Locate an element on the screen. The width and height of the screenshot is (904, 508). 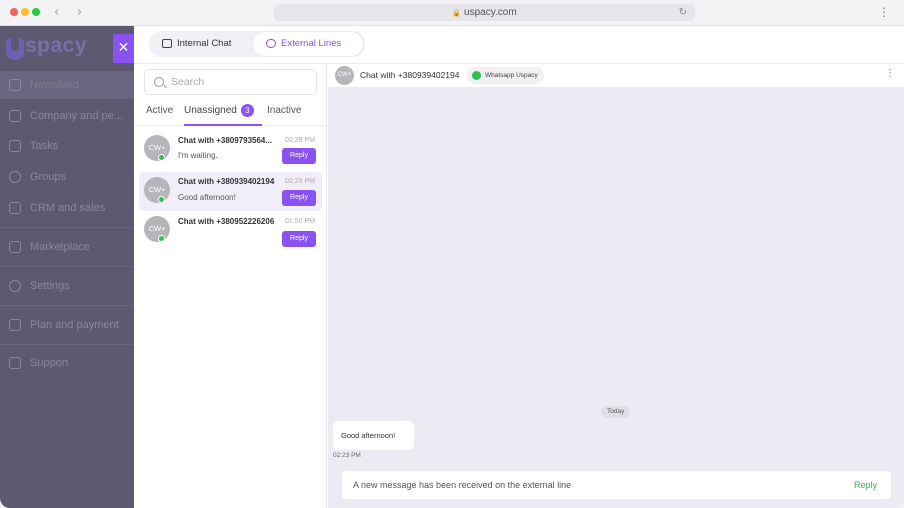
message-icon is located at coordinates (167, 43).